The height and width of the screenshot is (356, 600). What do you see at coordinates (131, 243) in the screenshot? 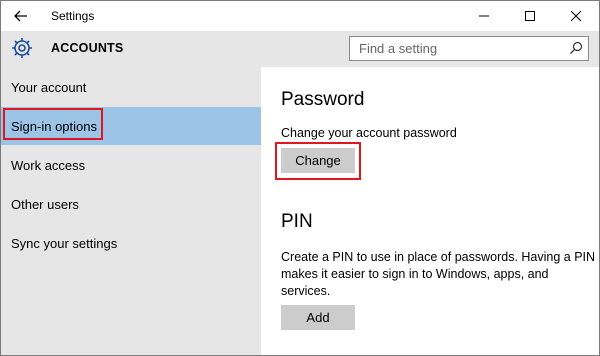
I see `sidebar-item-sync-settings: Sync your settings` at bounding box center [131, 243].